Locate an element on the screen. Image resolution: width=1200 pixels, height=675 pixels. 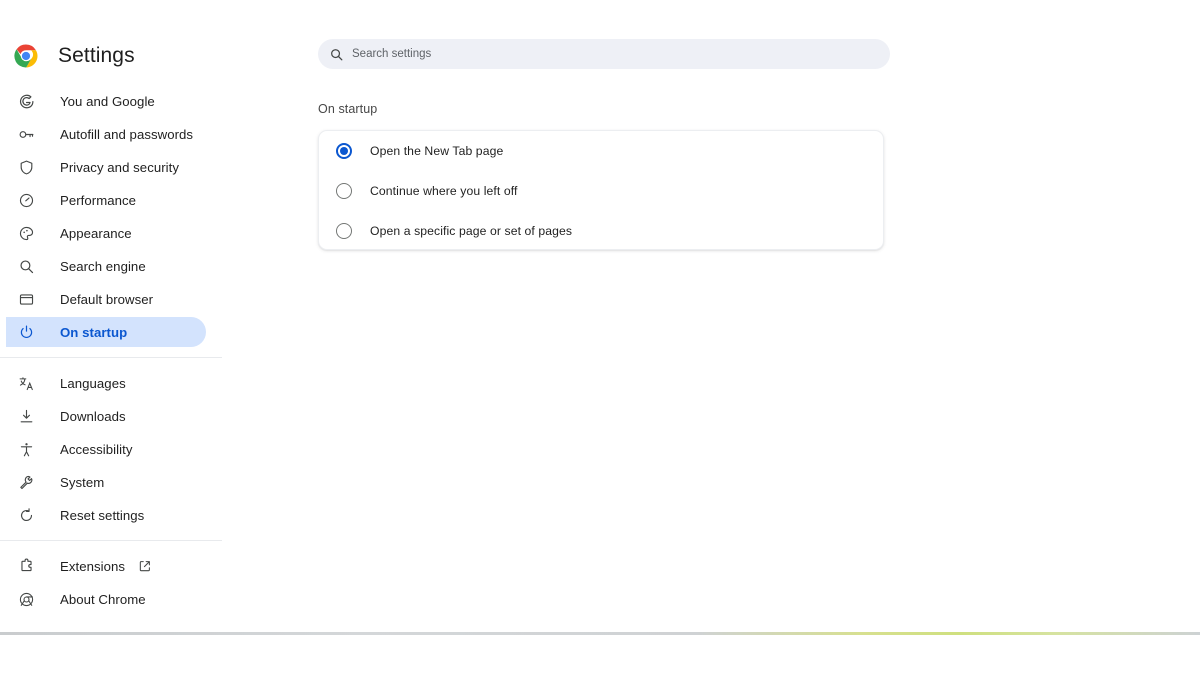
shield-icon is located at coordinates (26, 167).